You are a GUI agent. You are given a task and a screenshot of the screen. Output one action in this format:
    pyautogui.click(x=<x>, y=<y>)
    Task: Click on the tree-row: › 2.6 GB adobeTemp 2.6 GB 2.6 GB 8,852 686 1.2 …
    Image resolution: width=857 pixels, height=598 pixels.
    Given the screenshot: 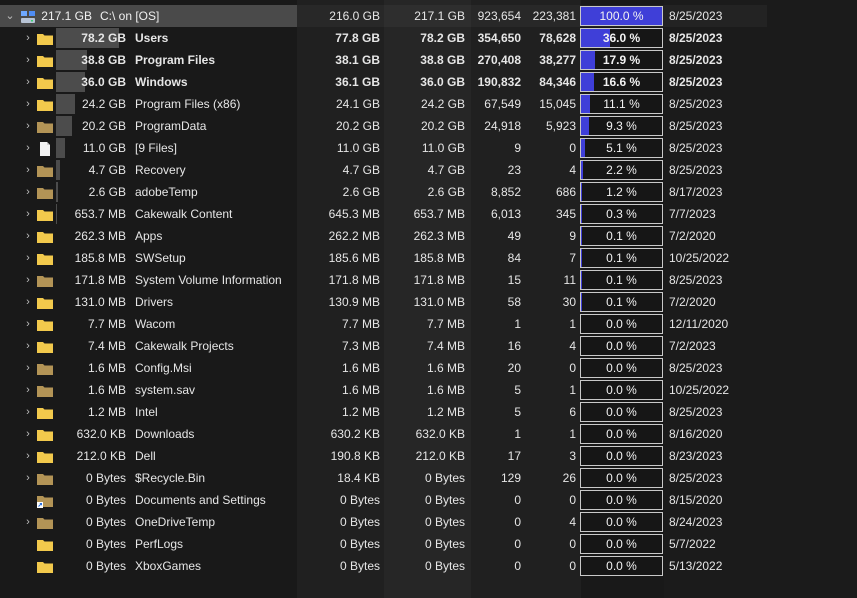 What is the action you would take?
    pyautogui.click(x=428, y=192)
    